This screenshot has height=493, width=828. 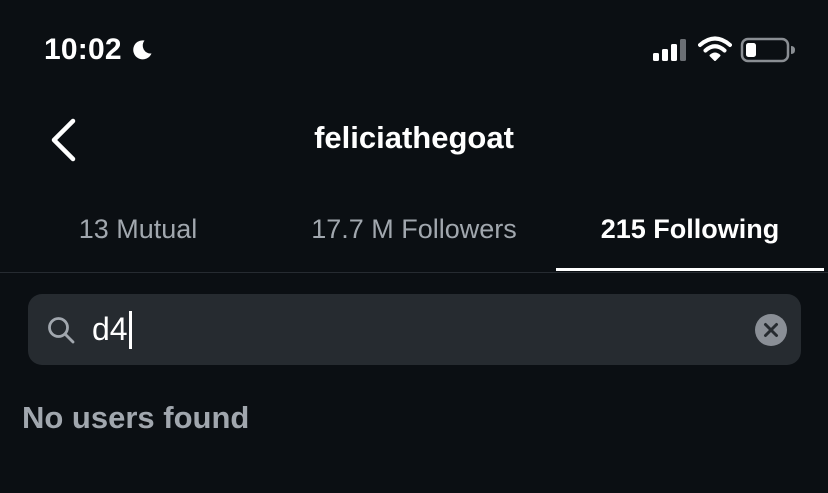 I want to click on search-bar: d4, so click(x=414, y=329).